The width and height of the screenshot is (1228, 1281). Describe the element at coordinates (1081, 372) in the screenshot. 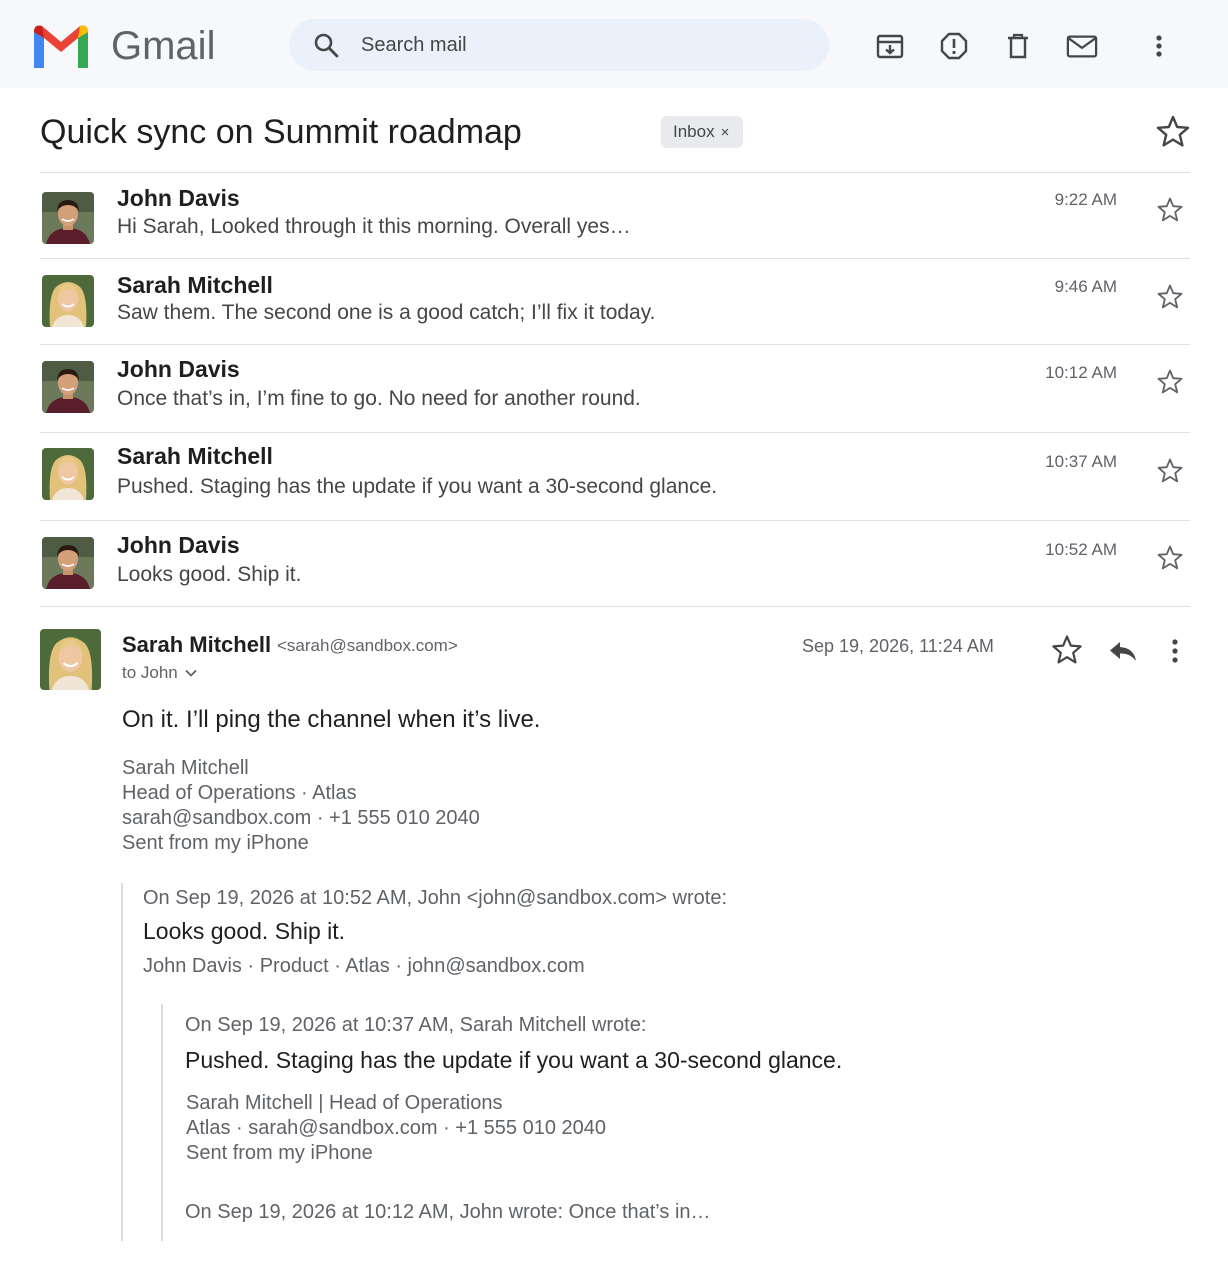

I see `message-time: 10:12 AM` at that location.